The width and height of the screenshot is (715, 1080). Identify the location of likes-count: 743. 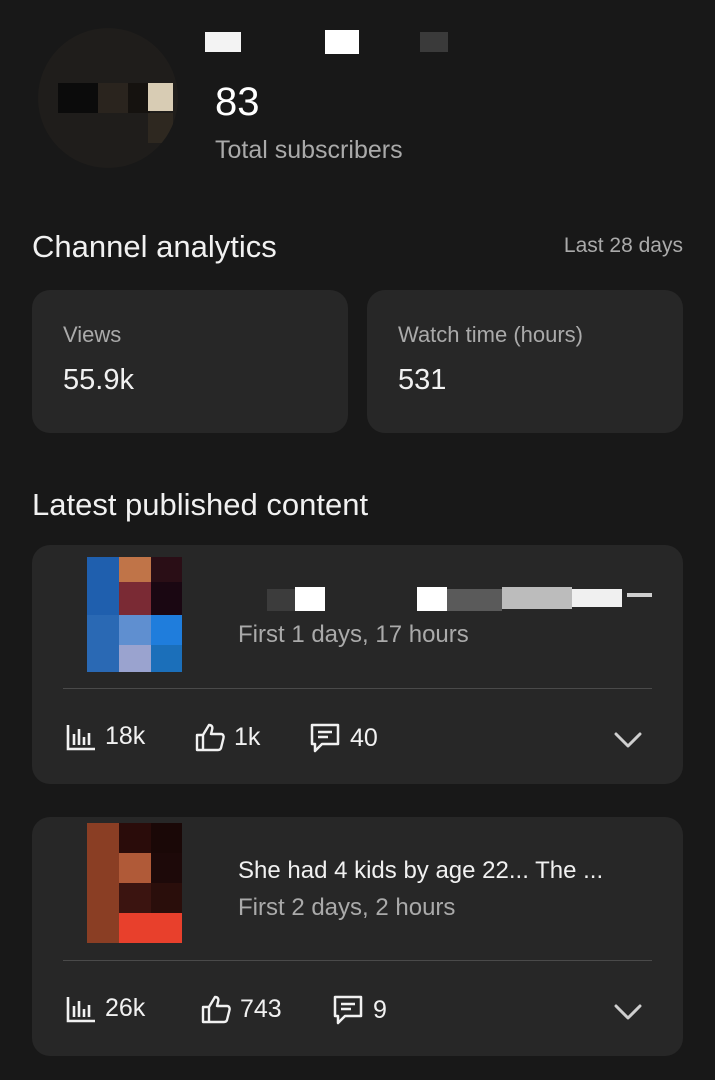
(261, 1008).